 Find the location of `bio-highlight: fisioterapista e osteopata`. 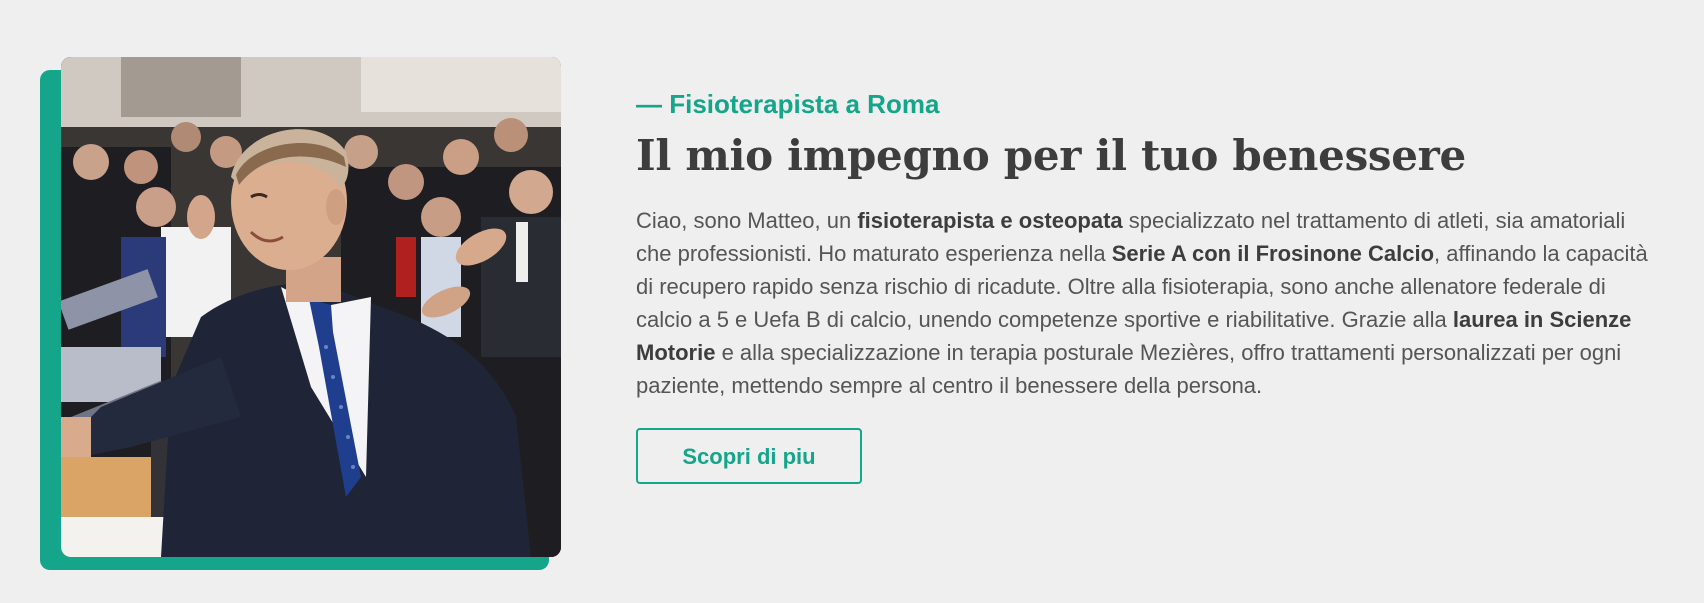

bio-highlight: fisioterapista e osteopata is located at coordinates (990, 220).